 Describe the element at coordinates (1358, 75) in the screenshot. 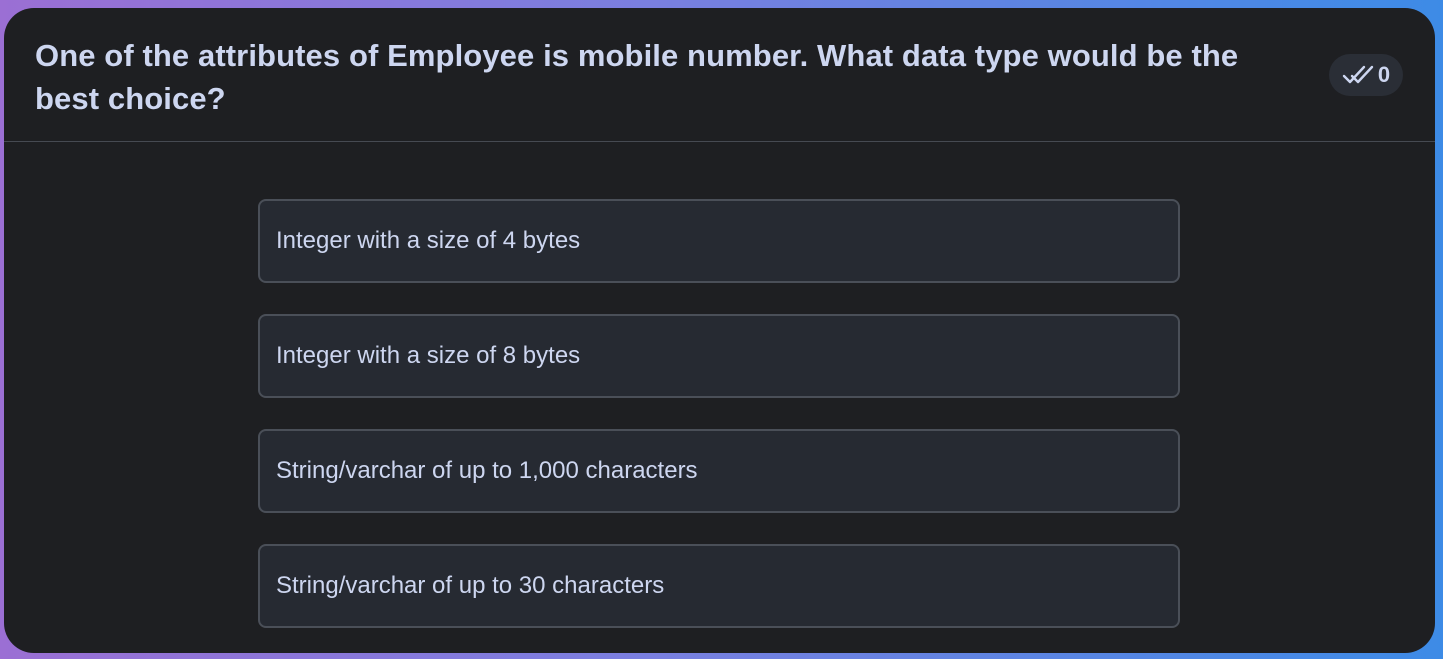

I see `double-check-icon` at that location.